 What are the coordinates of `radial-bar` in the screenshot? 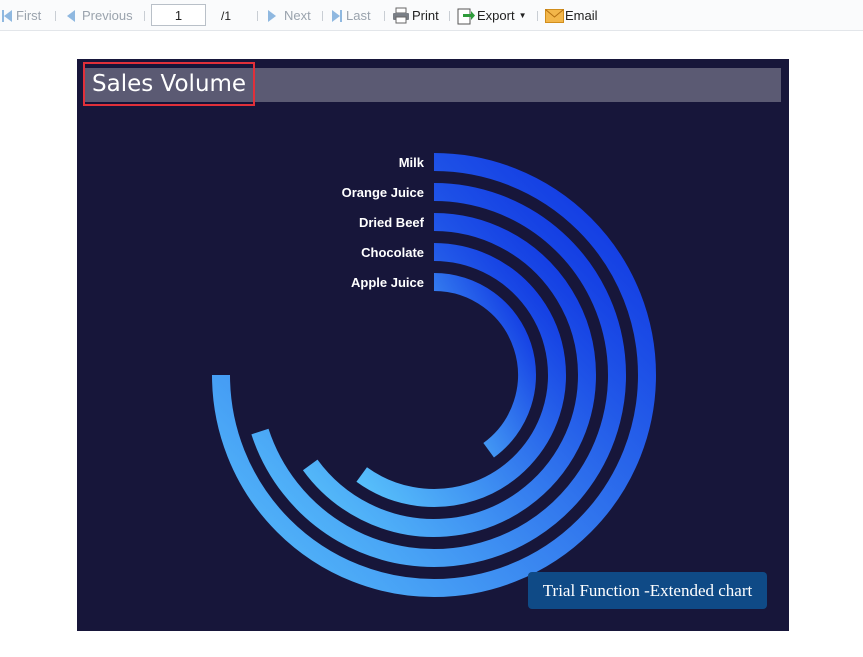 It's located at (484, 365).